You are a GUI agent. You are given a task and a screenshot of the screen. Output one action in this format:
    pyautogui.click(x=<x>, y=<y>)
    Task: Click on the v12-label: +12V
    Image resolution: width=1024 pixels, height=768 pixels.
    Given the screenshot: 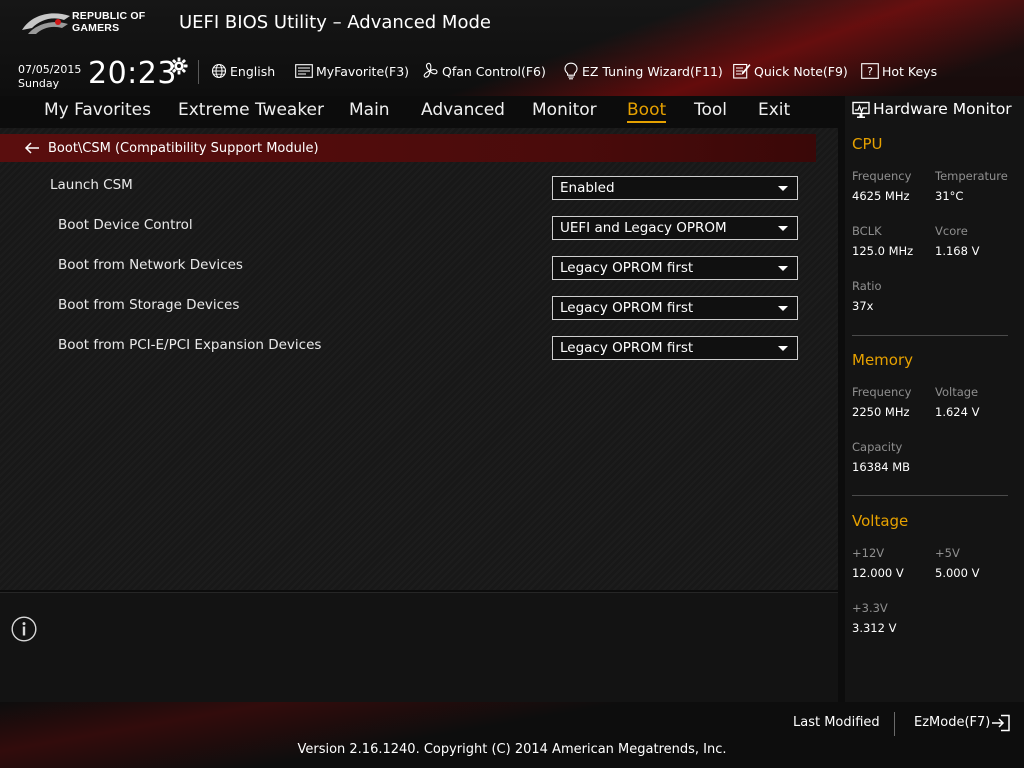 What is the action you would take?
    pyautogui.click(x=868, y=553)
    